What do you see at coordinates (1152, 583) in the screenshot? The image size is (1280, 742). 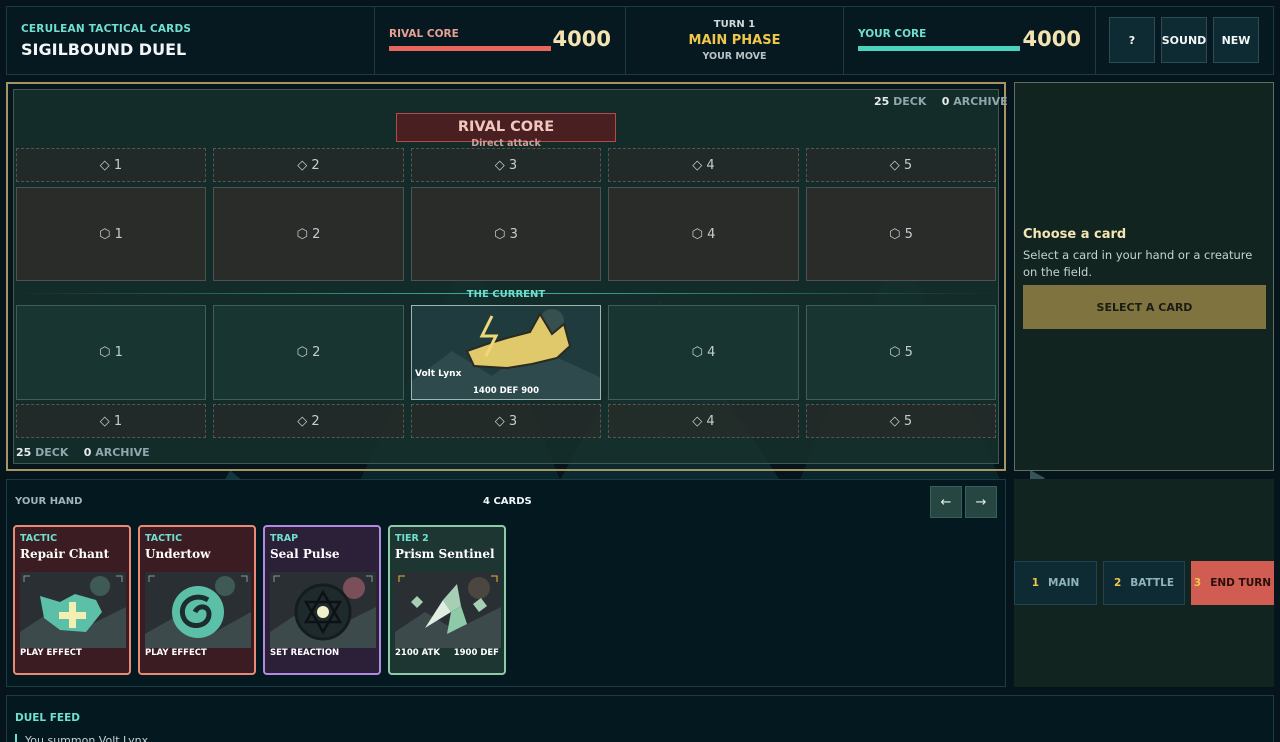 I see `phase-label: BATTLE` at bounding box center [1152, 583].